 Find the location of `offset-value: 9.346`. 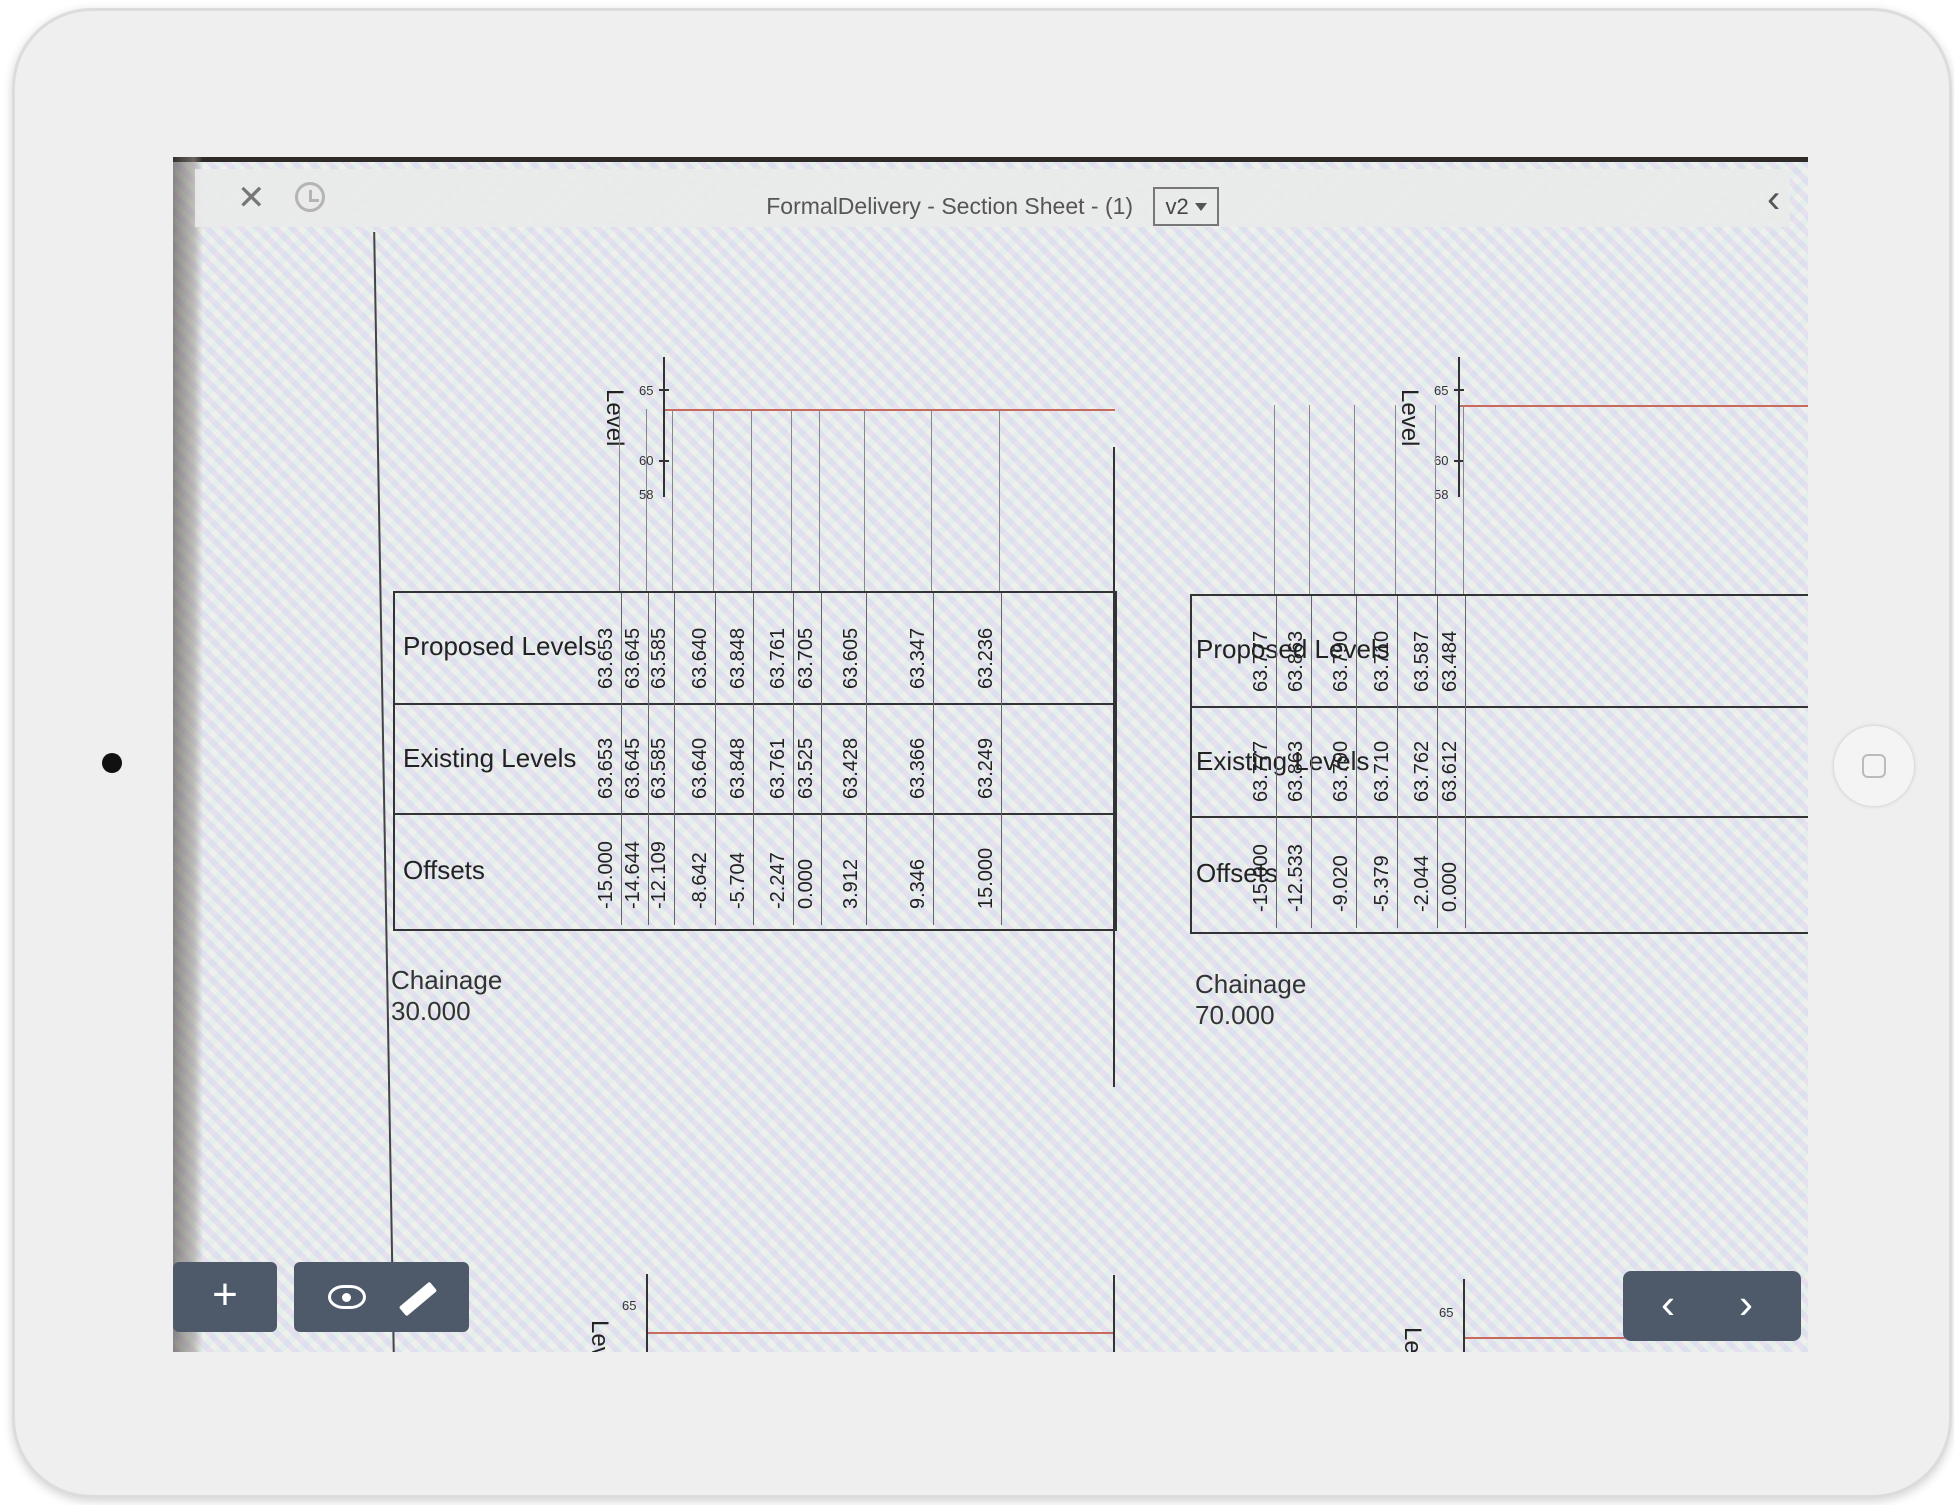

offset-value: 9.346 is located at coordinates (918, 883).